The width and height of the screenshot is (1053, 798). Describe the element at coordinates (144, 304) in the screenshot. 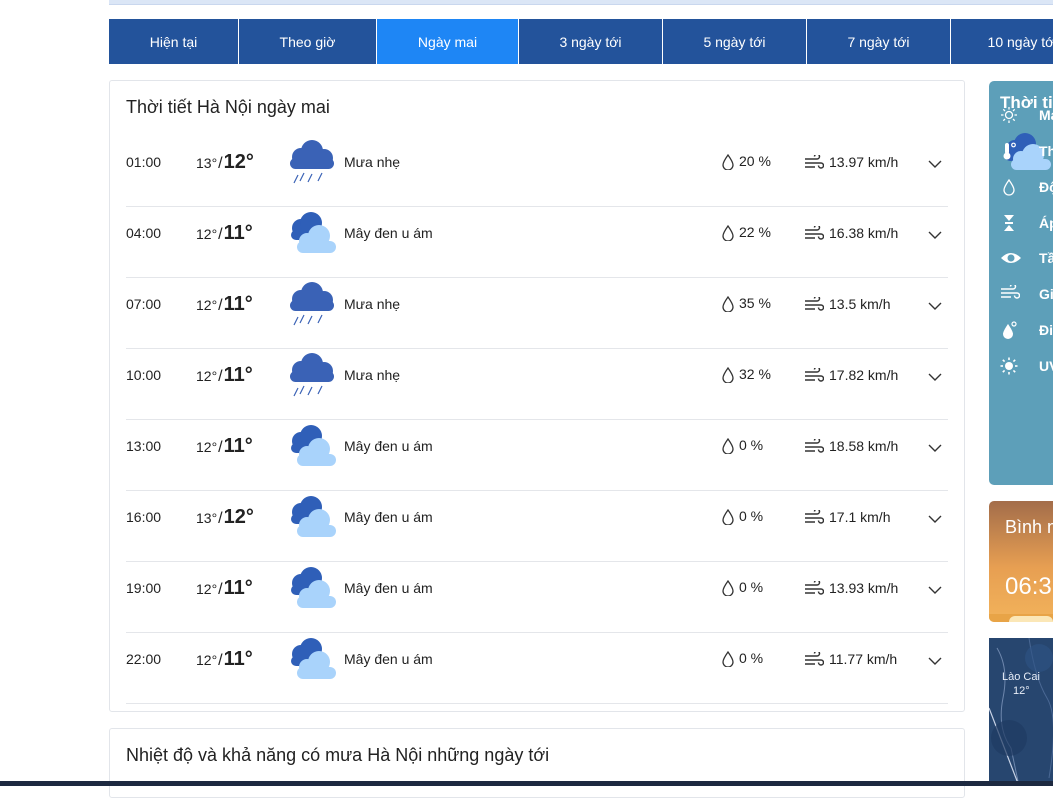

I see `forecast-time: 07:00` at that location.